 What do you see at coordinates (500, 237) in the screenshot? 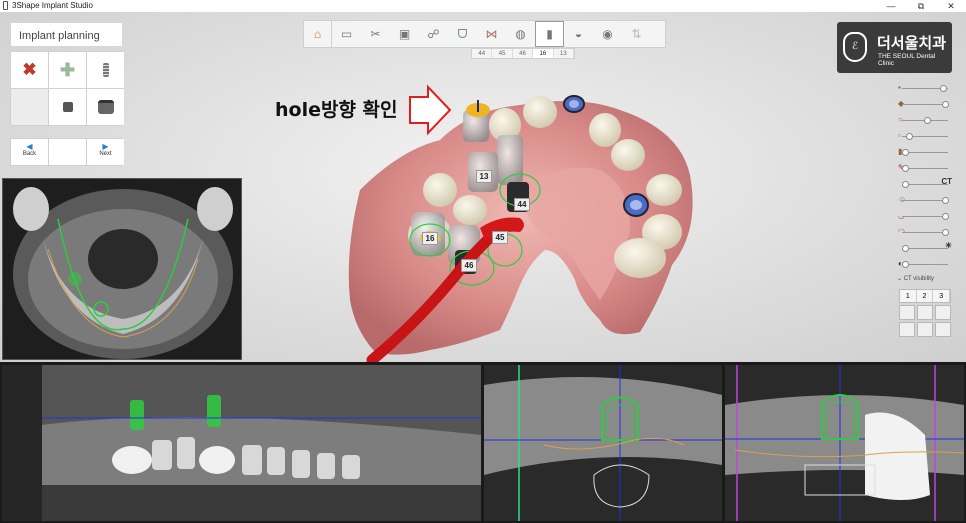
I see `implant-label-45: 45` at bounding box center [500, 237].